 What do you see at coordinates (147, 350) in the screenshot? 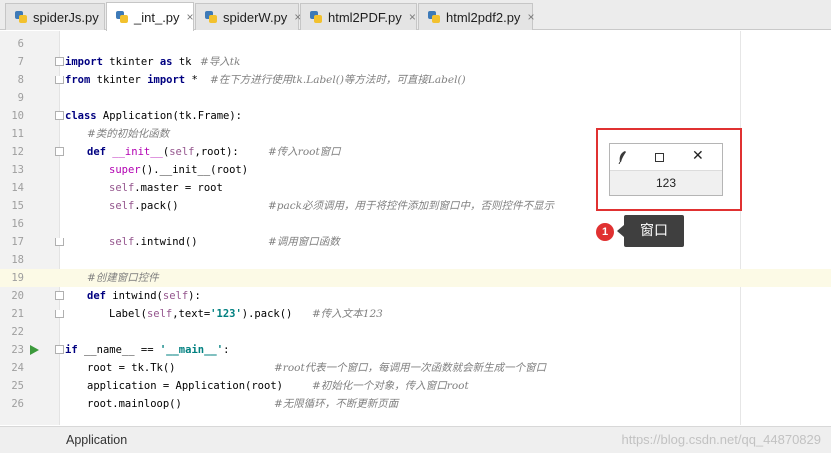
I see `code-text: if __name__ == '__main__':` at bounding box center [147, 350].